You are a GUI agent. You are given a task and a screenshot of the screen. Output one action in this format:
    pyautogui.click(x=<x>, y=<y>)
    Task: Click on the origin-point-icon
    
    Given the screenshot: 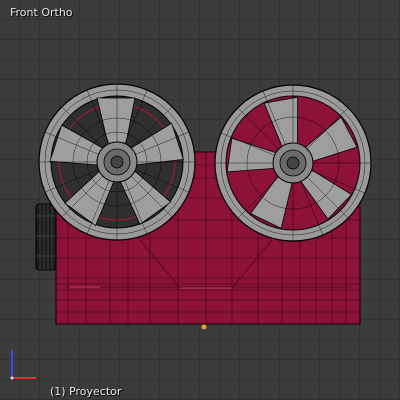 What is the action you would take?
    pyautogui.click(x=204, y=327)
    